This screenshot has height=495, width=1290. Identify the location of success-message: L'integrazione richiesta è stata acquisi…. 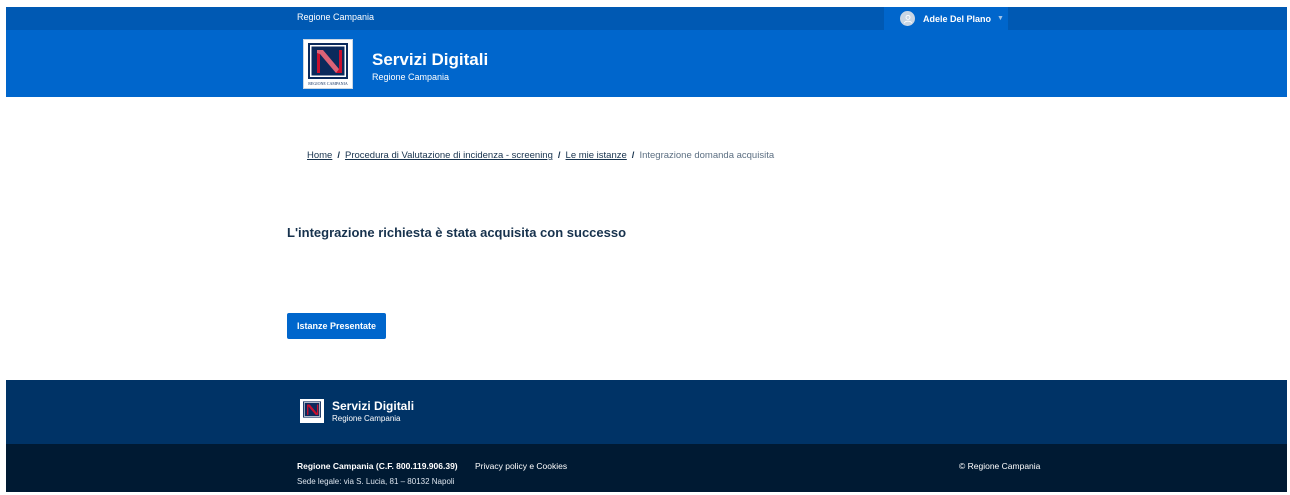
(457, 232).